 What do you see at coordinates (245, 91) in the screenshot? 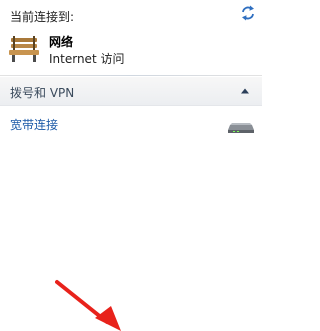
I see `chevron-up-icon` at bounding box center [245, 91].